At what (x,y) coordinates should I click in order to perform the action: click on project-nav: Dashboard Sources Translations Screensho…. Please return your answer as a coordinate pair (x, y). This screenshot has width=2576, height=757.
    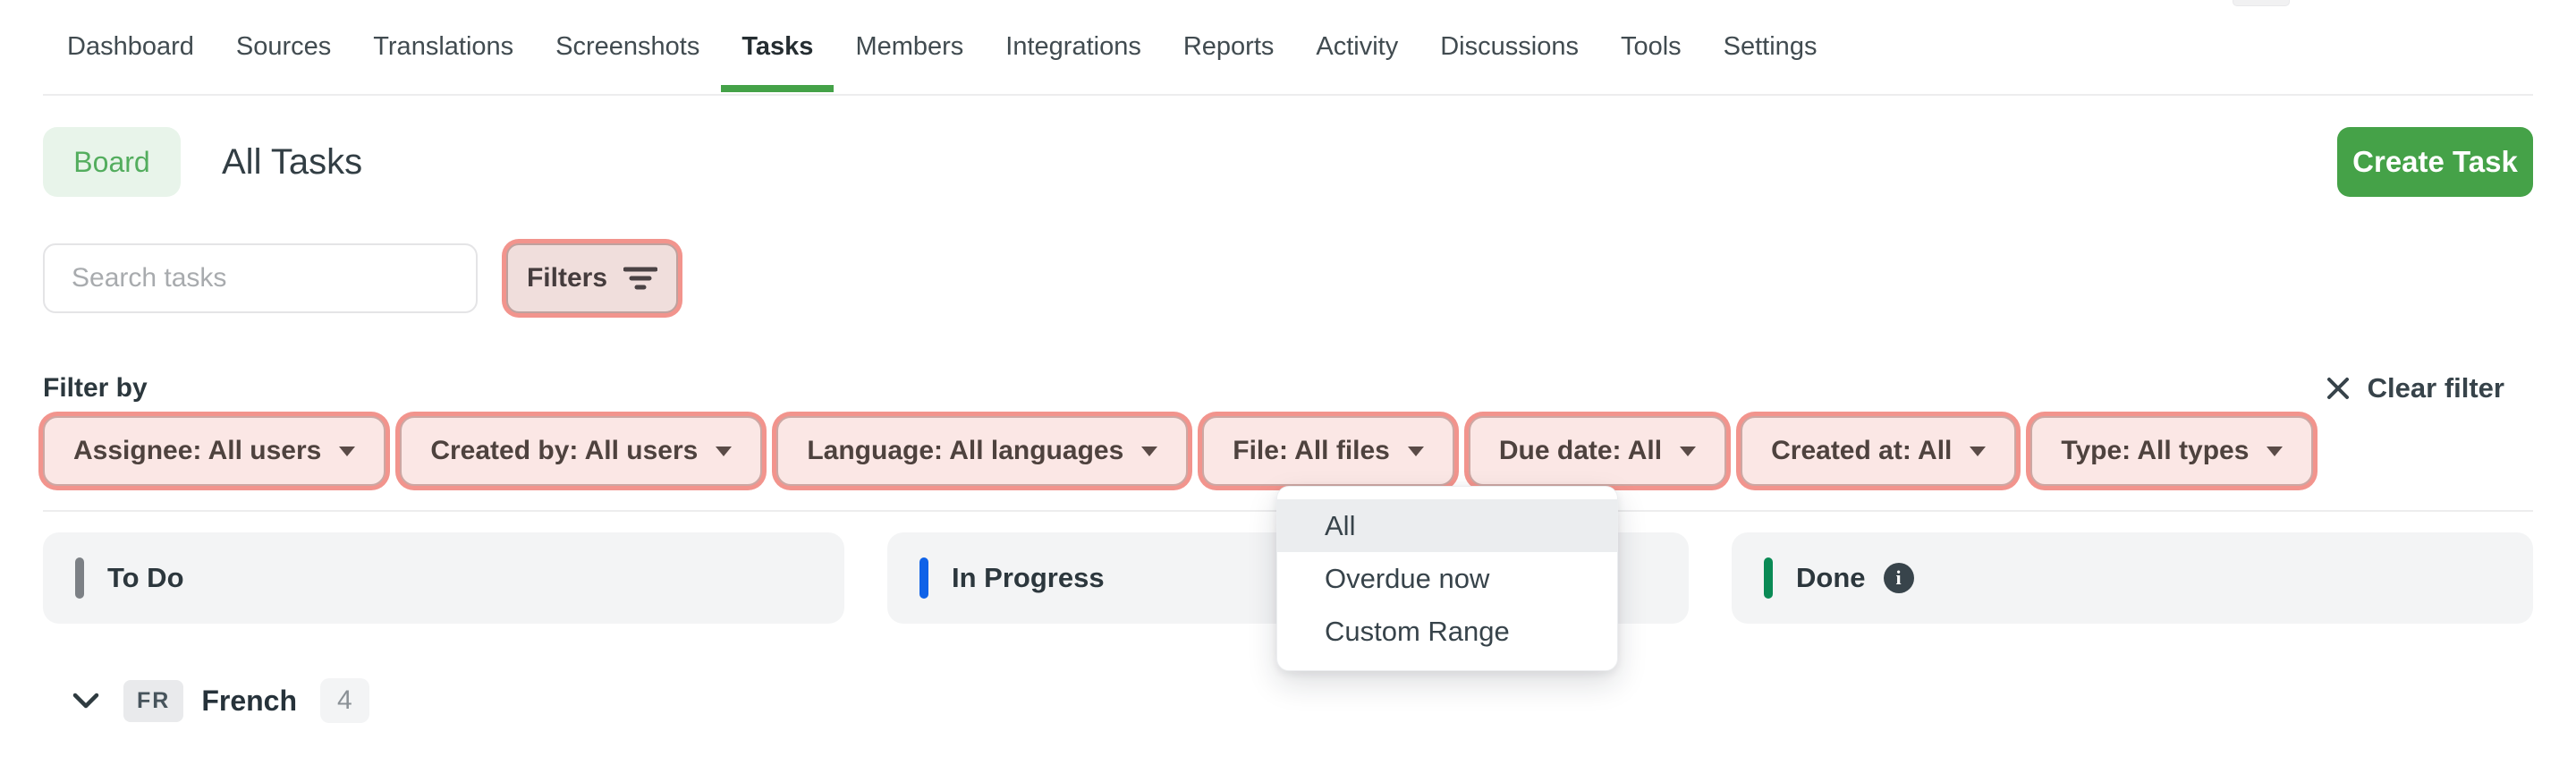
    Looking at the image, I should click on (1288, 48).